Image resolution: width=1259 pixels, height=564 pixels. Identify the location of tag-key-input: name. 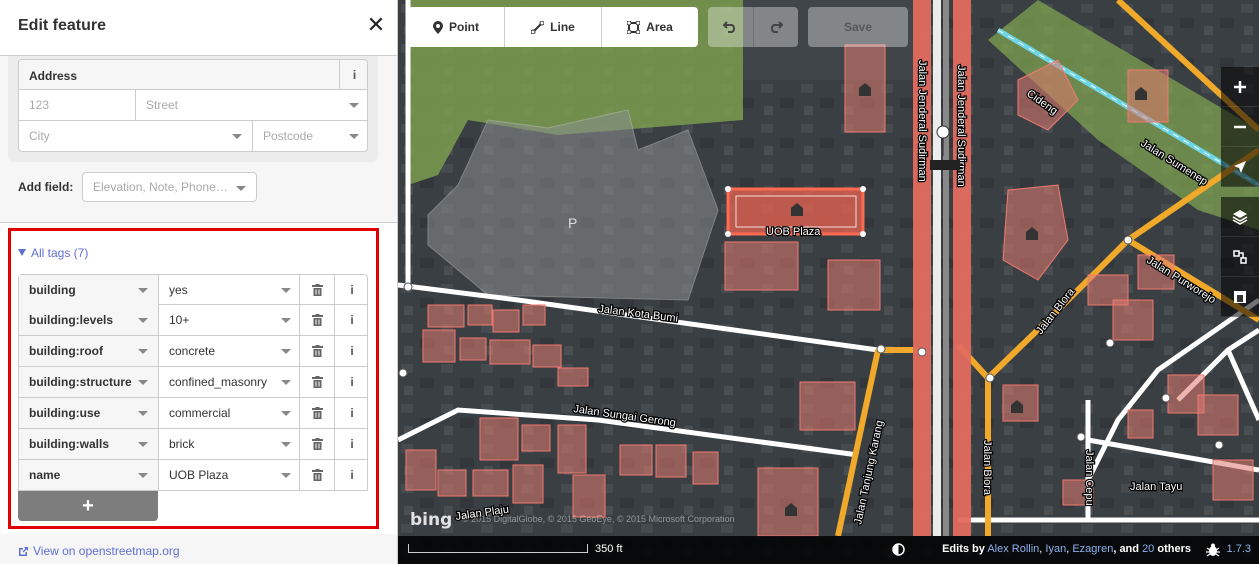
(89, 475).